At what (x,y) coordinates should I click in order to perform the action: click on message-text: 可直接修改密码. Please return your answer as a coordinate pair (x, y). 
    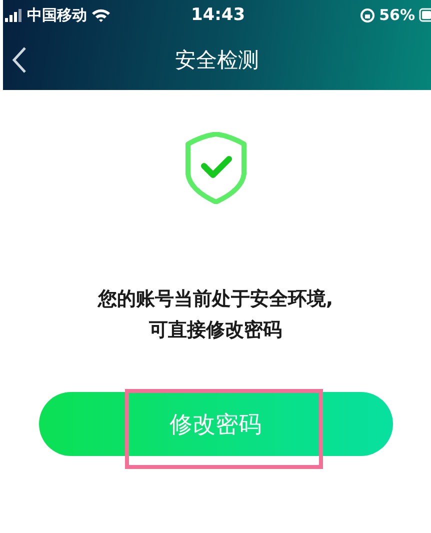
    Looking at the image, I should click on (215, 330).